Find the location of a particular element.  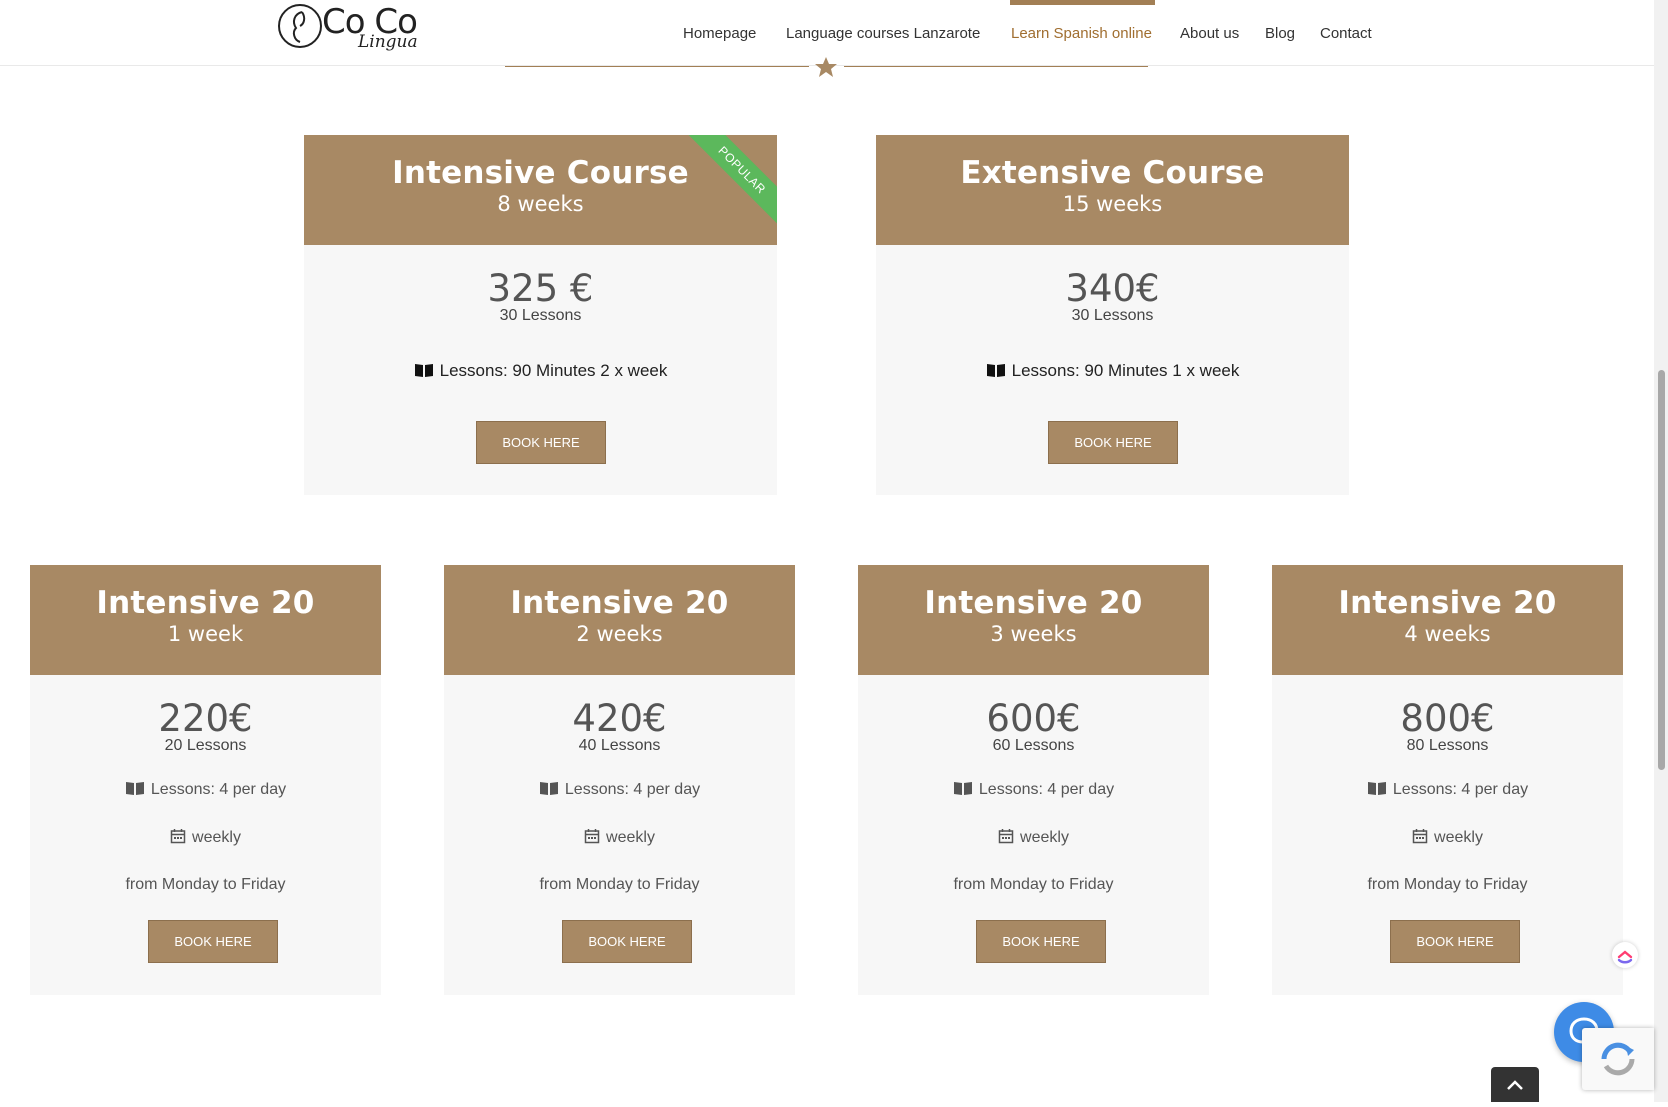

course-lessons: 80 Lessons is located at coordinates (1447, 745).